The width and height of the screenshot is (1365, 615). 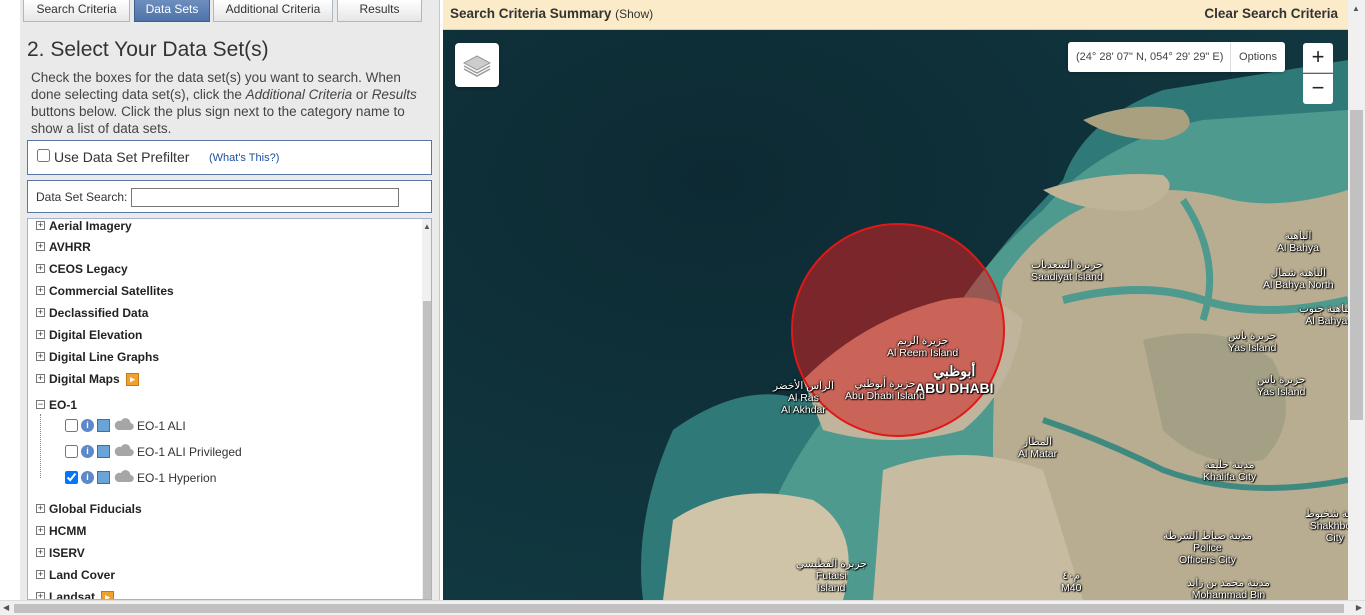 I want to click on label-arabic: مدينة شخبوط, so click(x=1326, y=514).